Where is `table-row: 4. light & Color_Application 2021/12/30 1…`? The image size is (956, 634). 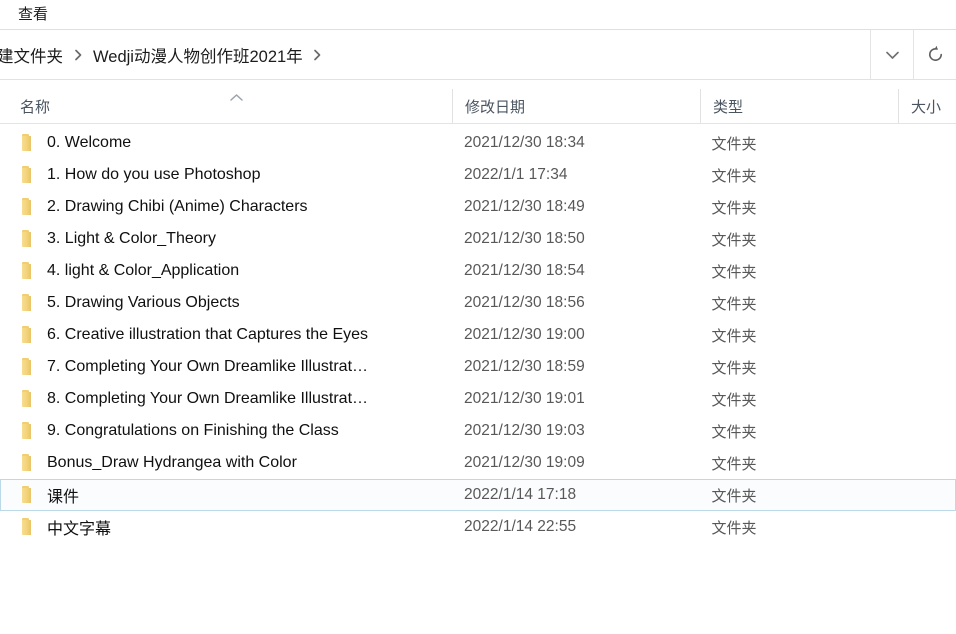 table-row: 4. light & Color_Application 2021/12/30 1… is located at coordinates (478, 271).